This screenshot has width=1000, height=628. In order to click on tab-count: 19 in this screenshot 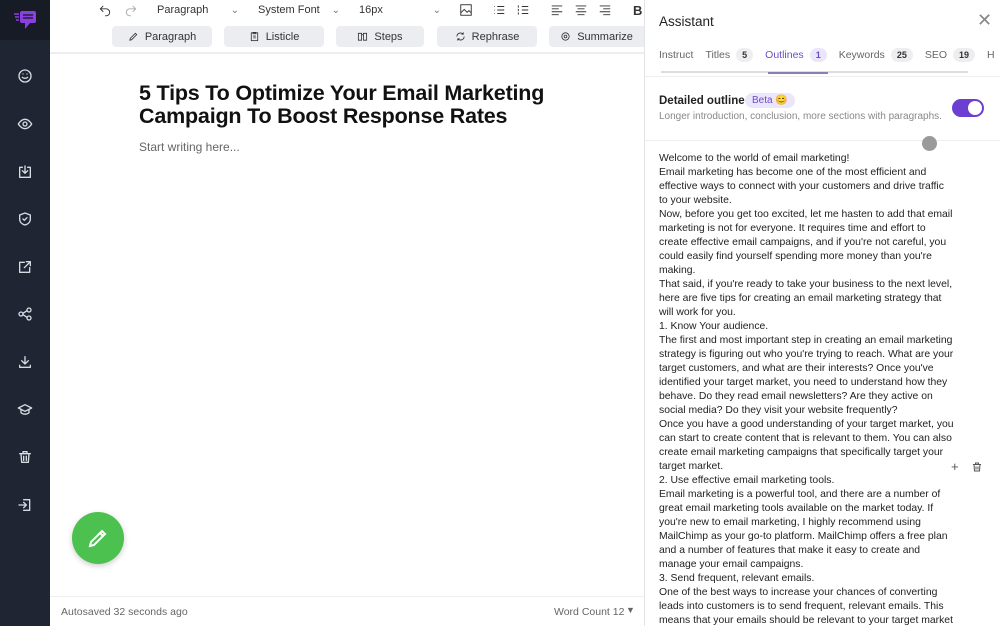, I will do `click(964, 55)`.